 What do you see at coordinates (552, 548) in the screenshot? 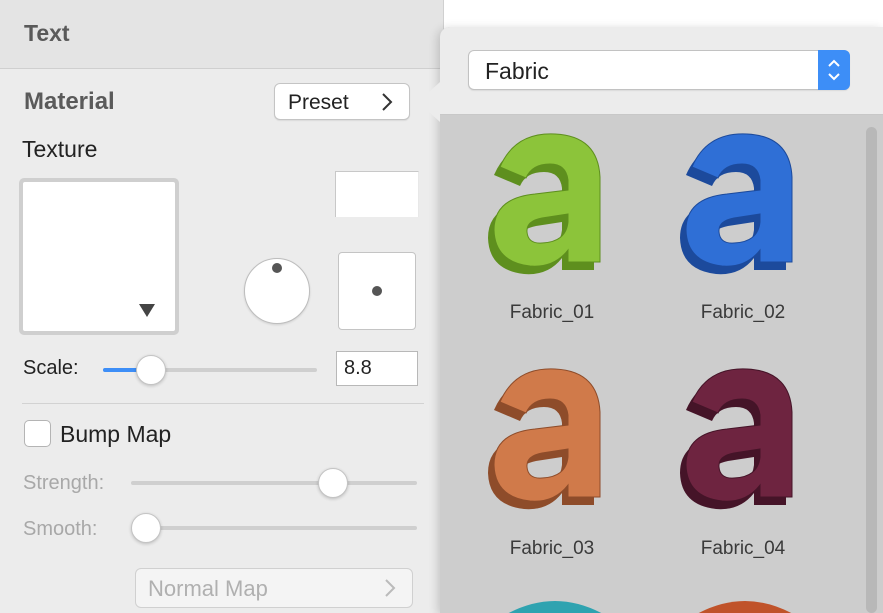
I see `fabric-03-label: Fabric_03` at bounding box center [552, 548].